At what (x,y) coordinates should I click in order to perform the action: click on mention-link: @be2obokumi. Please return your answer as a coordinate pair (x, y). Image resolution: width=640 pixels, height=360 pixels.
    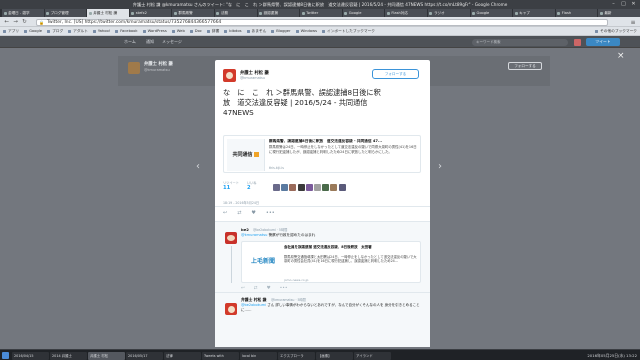
    Looking at the image, I should click on (253, 305).